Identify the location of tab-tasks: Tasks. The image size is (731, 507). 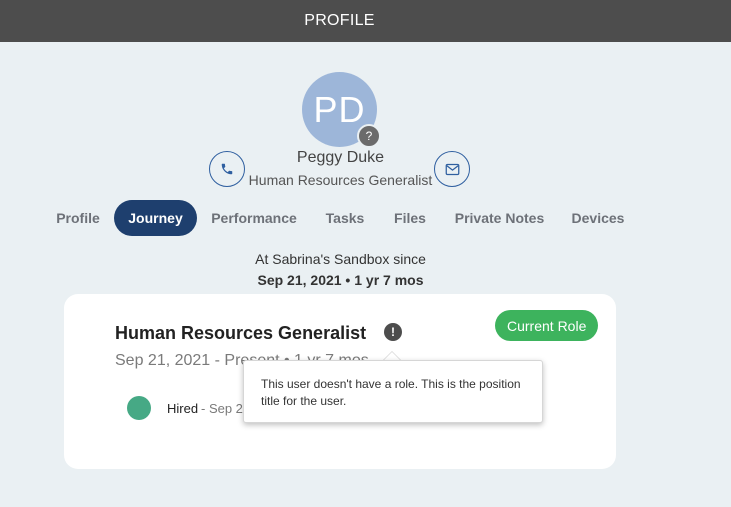
(345, 218).